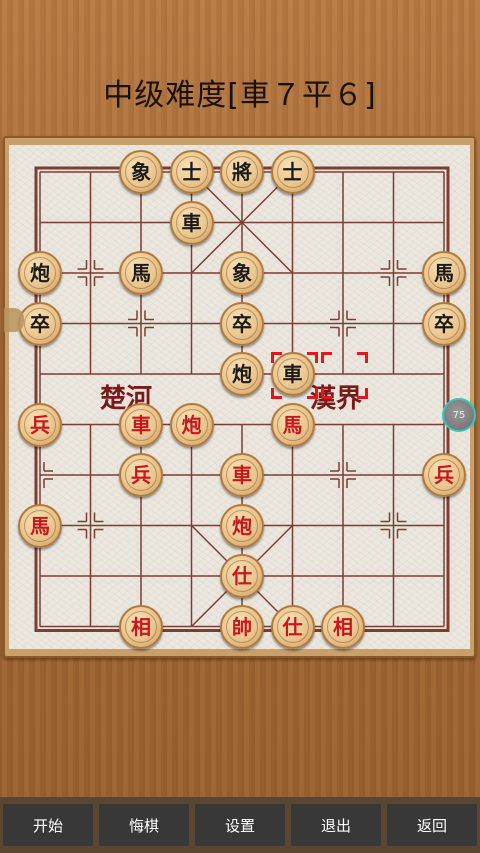 The width and height of the screenshot is (480, 853). I want to click on side-drawer-handle, so click(14, 320).